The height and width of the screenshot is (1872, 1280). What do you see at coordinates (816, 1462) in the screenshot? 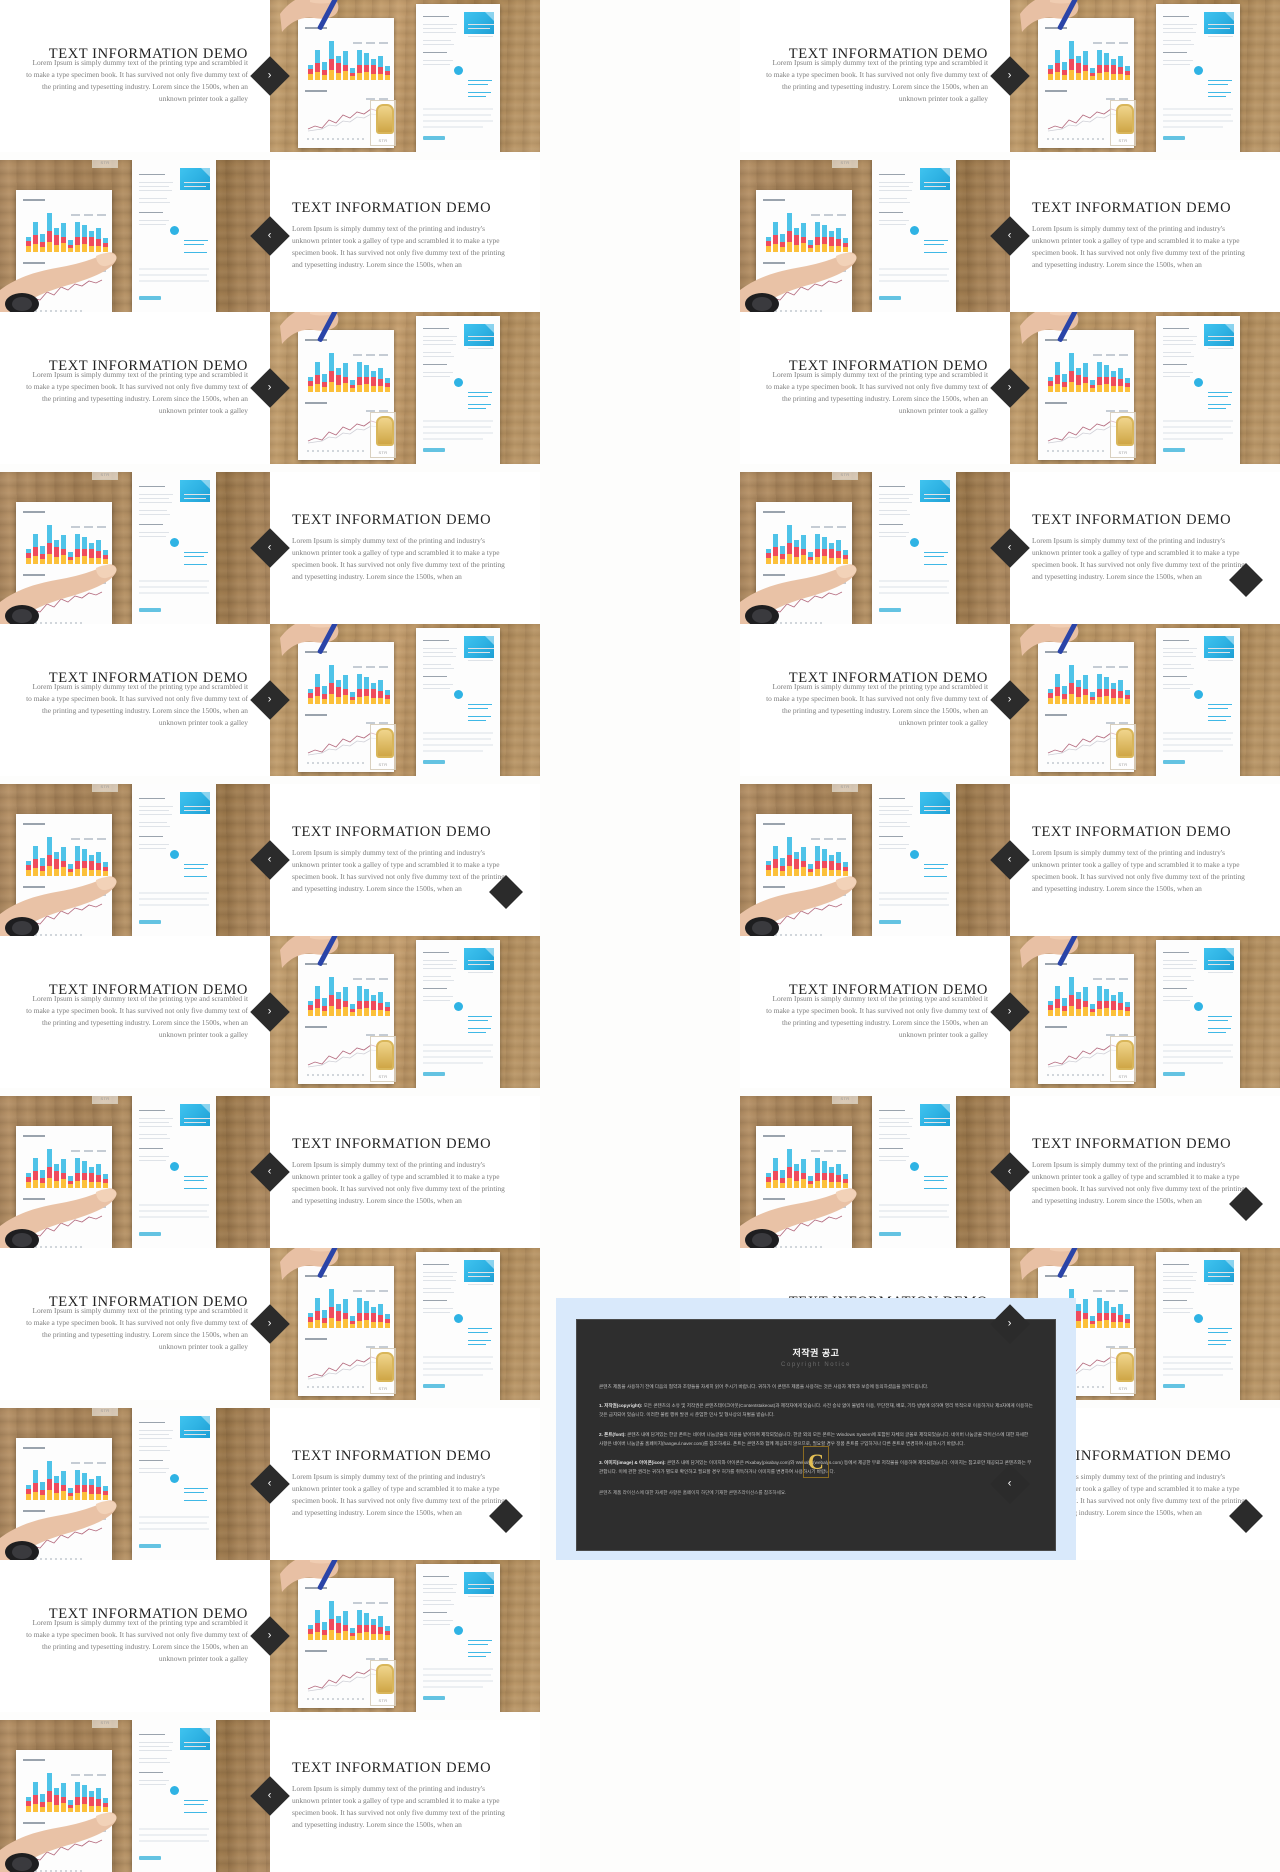
I see `copyright-c-mark-icon: C` at bounding box center [816, 1462].